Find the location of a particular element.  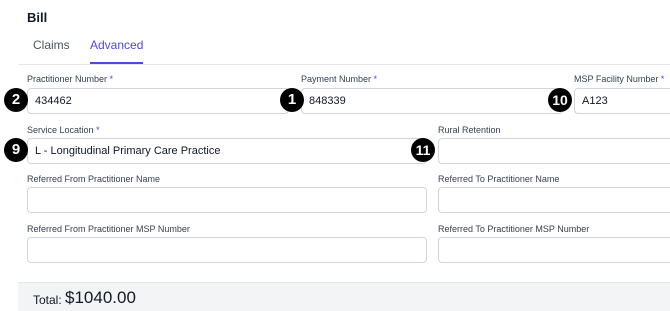

total-footer: Total: $1040.00 is located at coordinates (344, 296).